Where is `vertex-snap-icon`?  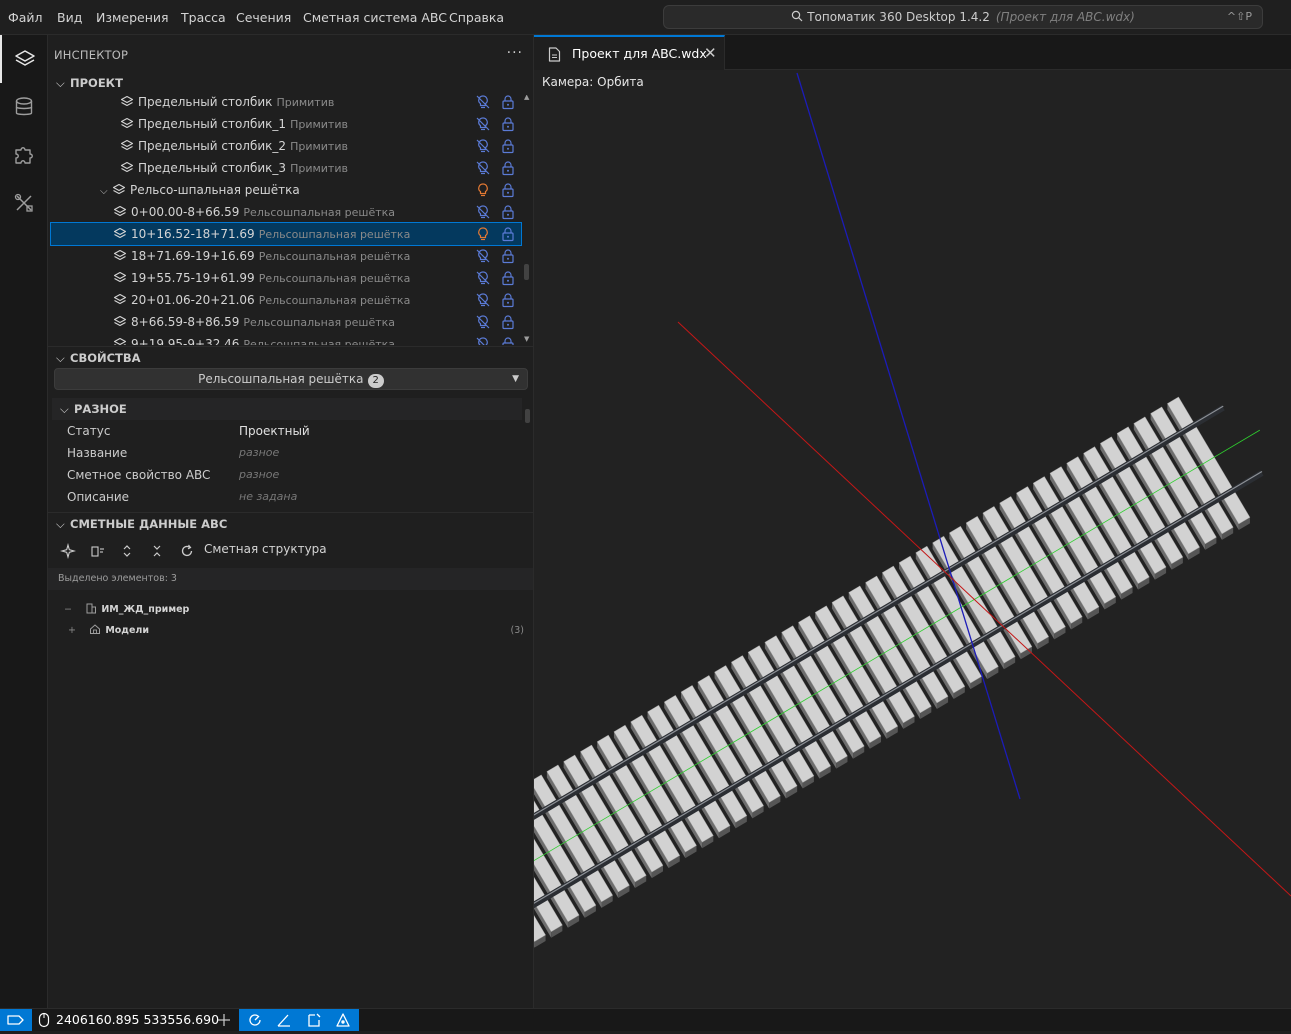 vertex-snap-icon is located at coordinates (343, 1020).